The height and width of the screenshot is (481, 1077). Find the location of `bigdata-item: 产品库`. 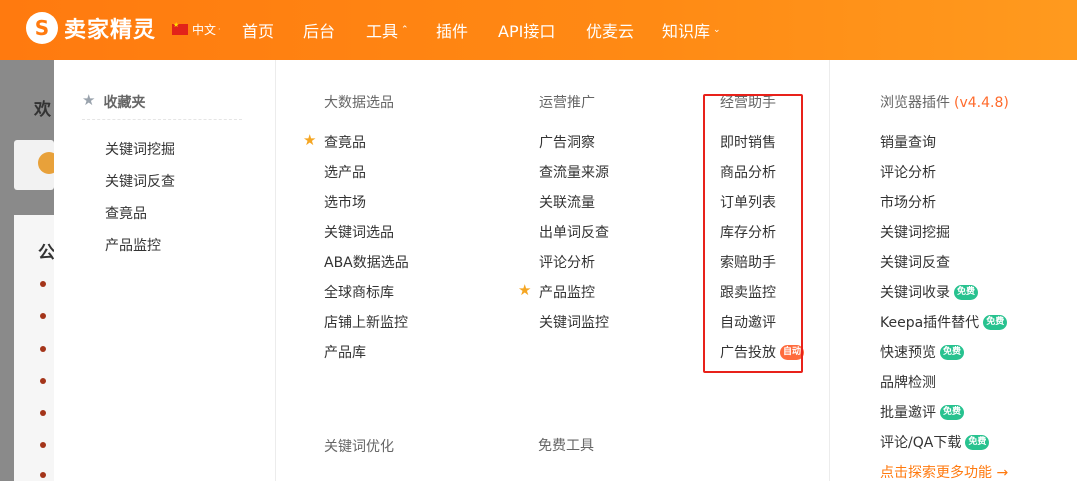

bigdata-item: 产品库 is located at coordinates (345, 352).